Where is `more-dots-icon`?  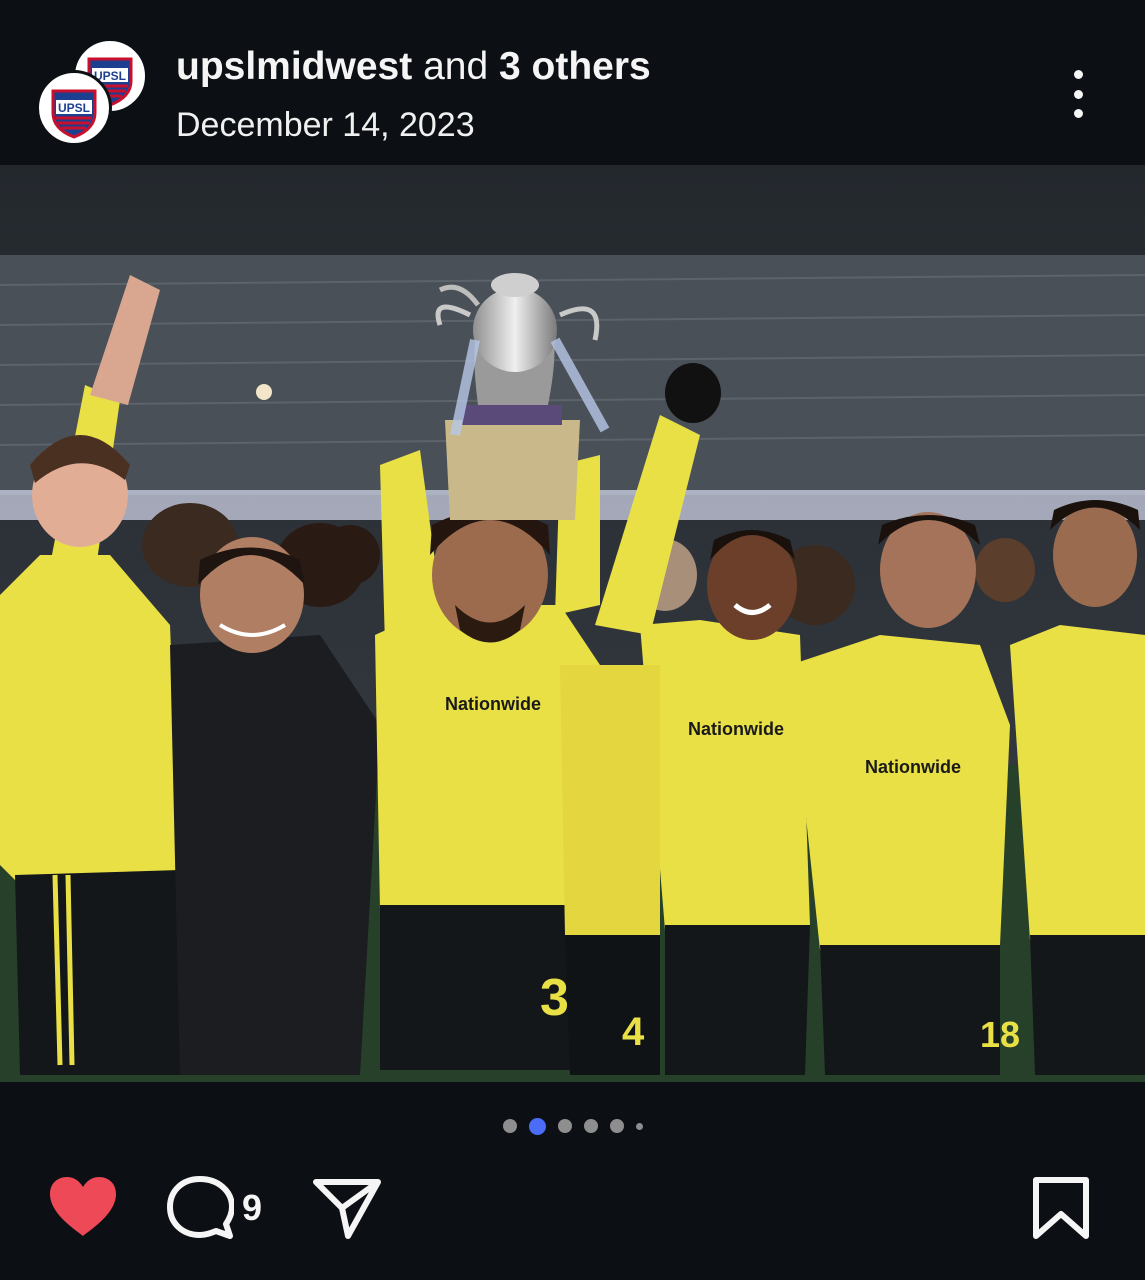
more-dots-icon is located at coordinates (1078, 74).